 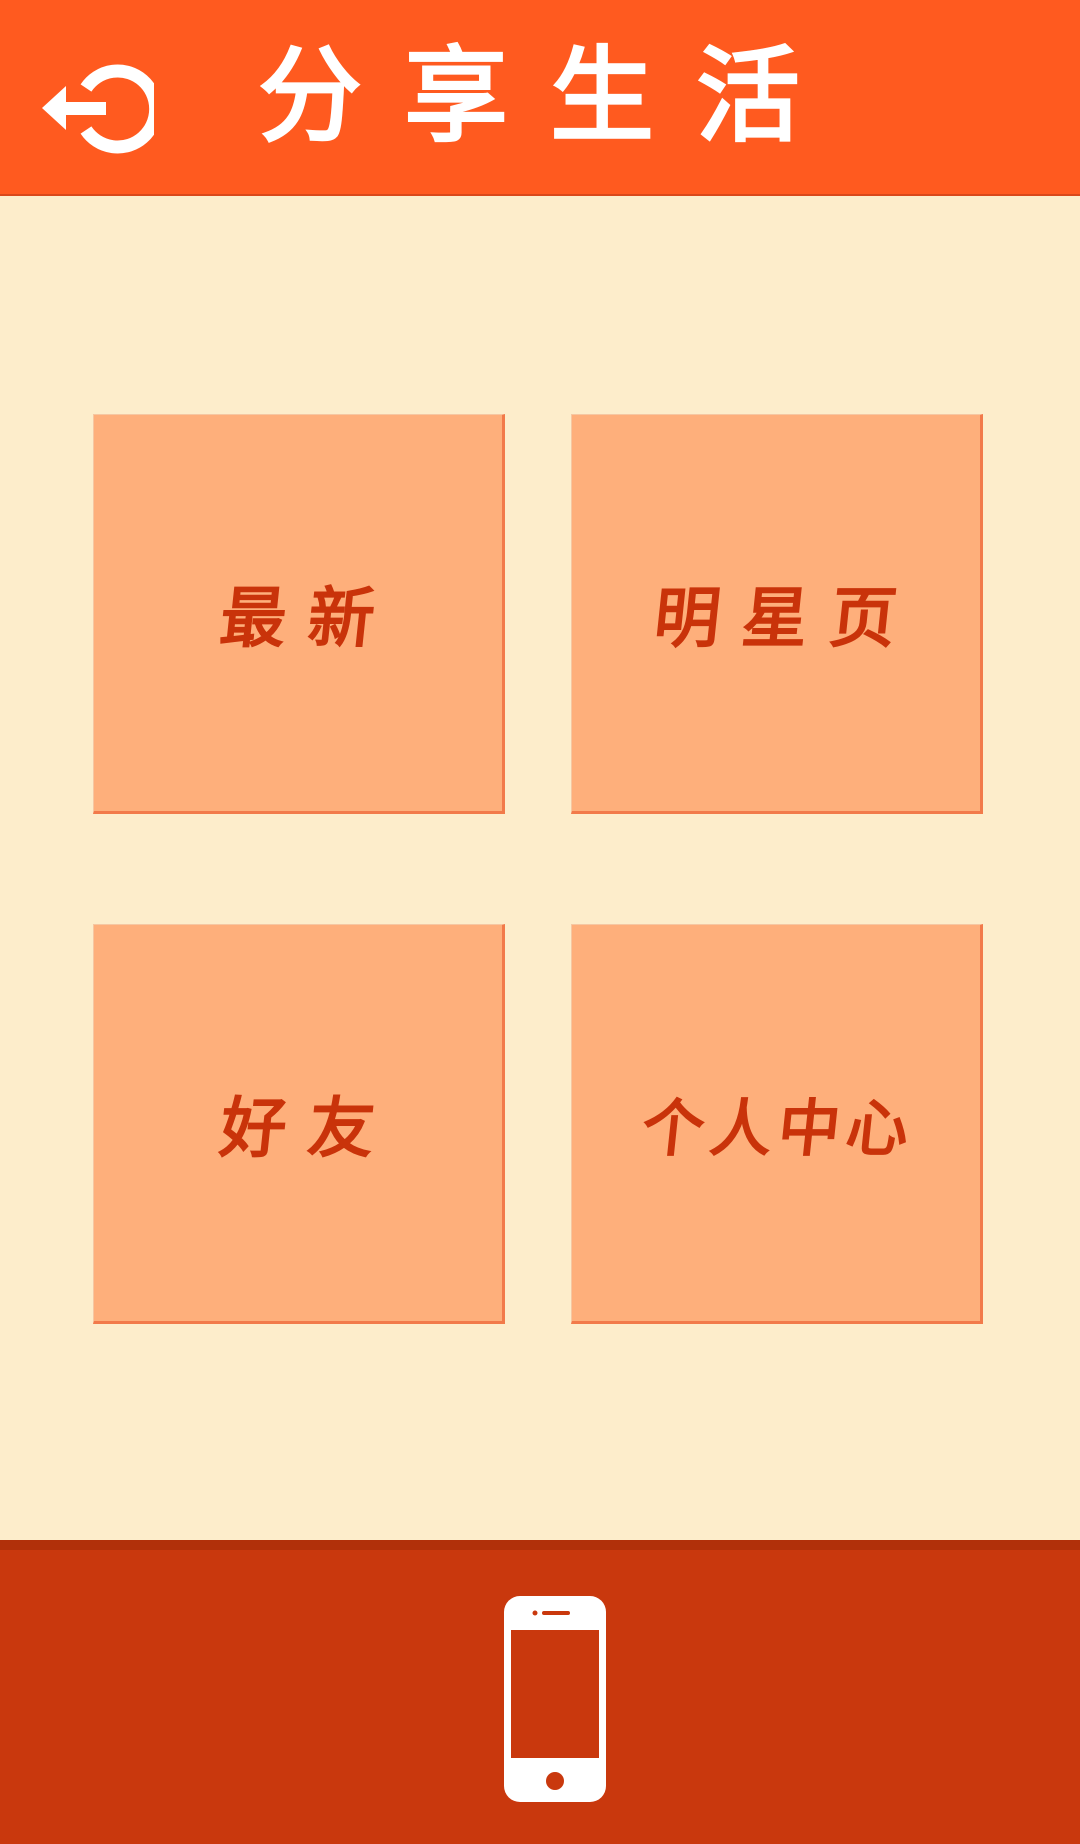 What do you see at coordinates (778, 1128) in the screenshot?
I see `tile-personal-center-label: 个人中心` at bounding box center [778, 1128].